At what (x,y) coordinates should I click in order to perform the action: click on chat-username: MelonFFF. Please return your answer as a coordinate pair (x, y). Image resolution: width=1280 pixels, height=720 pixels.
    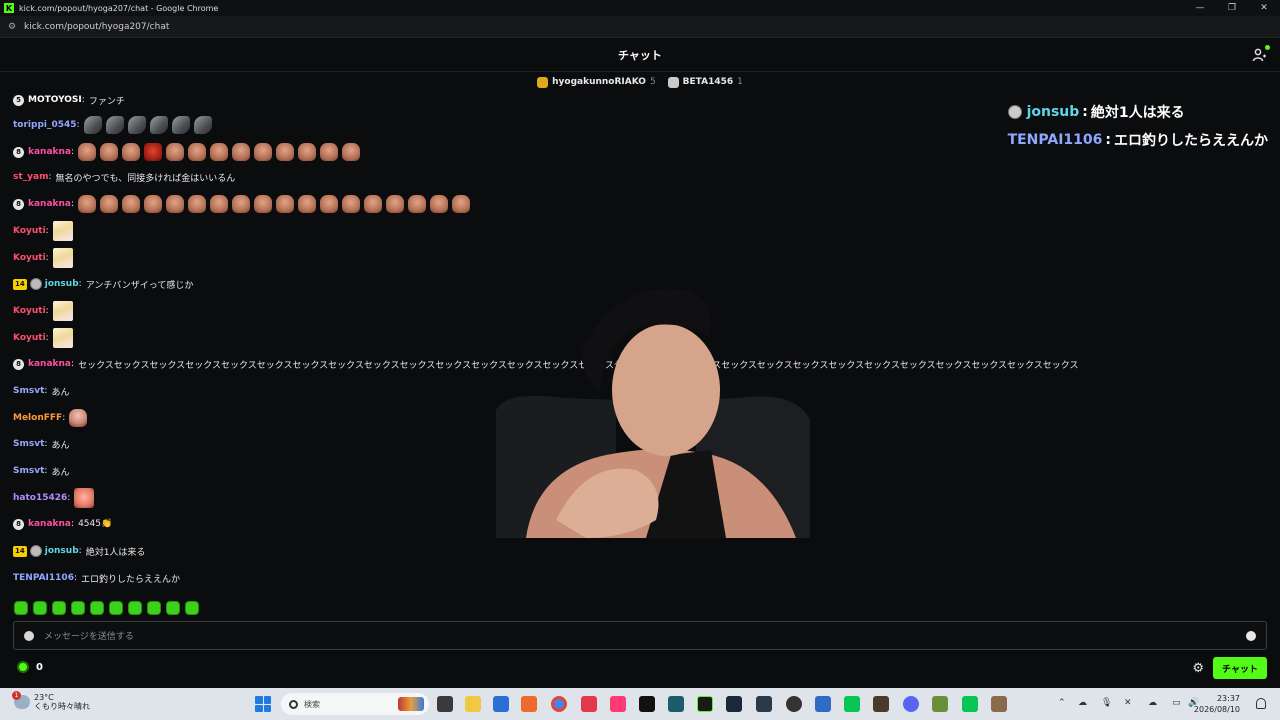
    Looking at the image, I should click on (37, 418).